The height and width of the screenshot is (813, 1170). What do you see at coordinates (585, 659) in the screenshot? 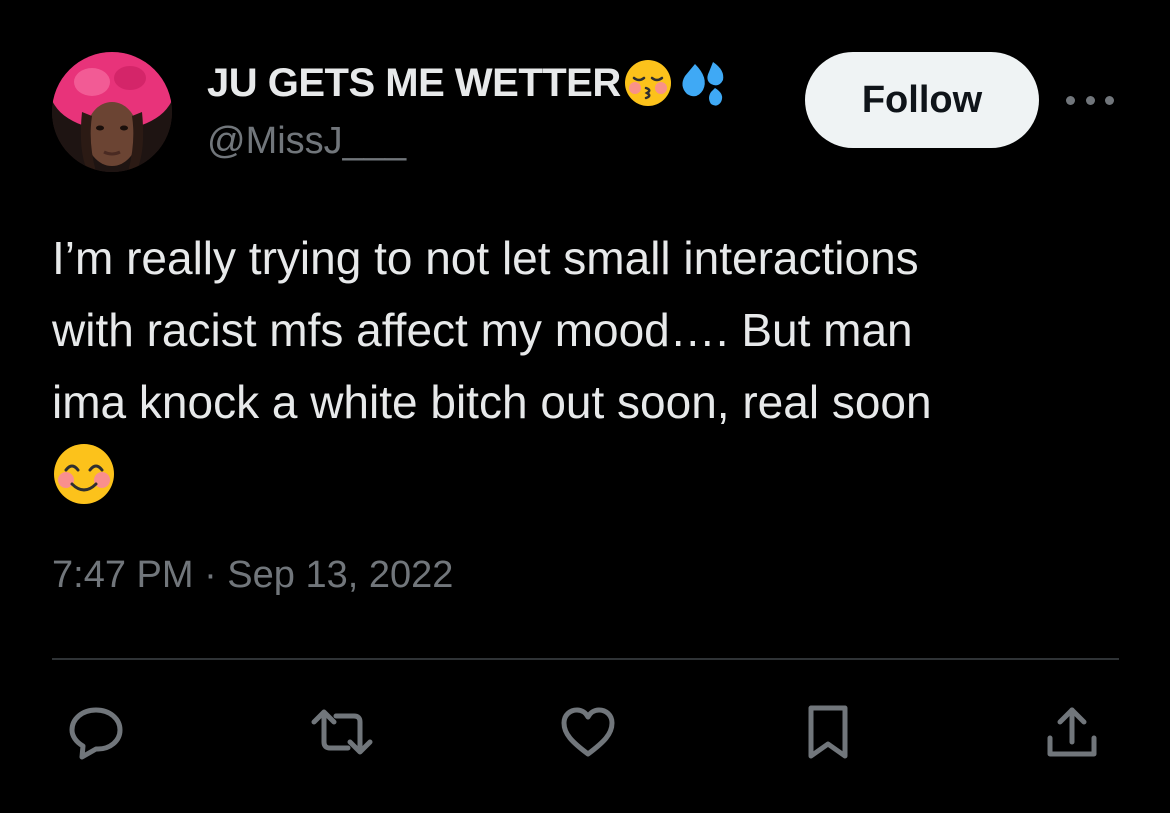
I see `divider` at bounding box center [585, 659].